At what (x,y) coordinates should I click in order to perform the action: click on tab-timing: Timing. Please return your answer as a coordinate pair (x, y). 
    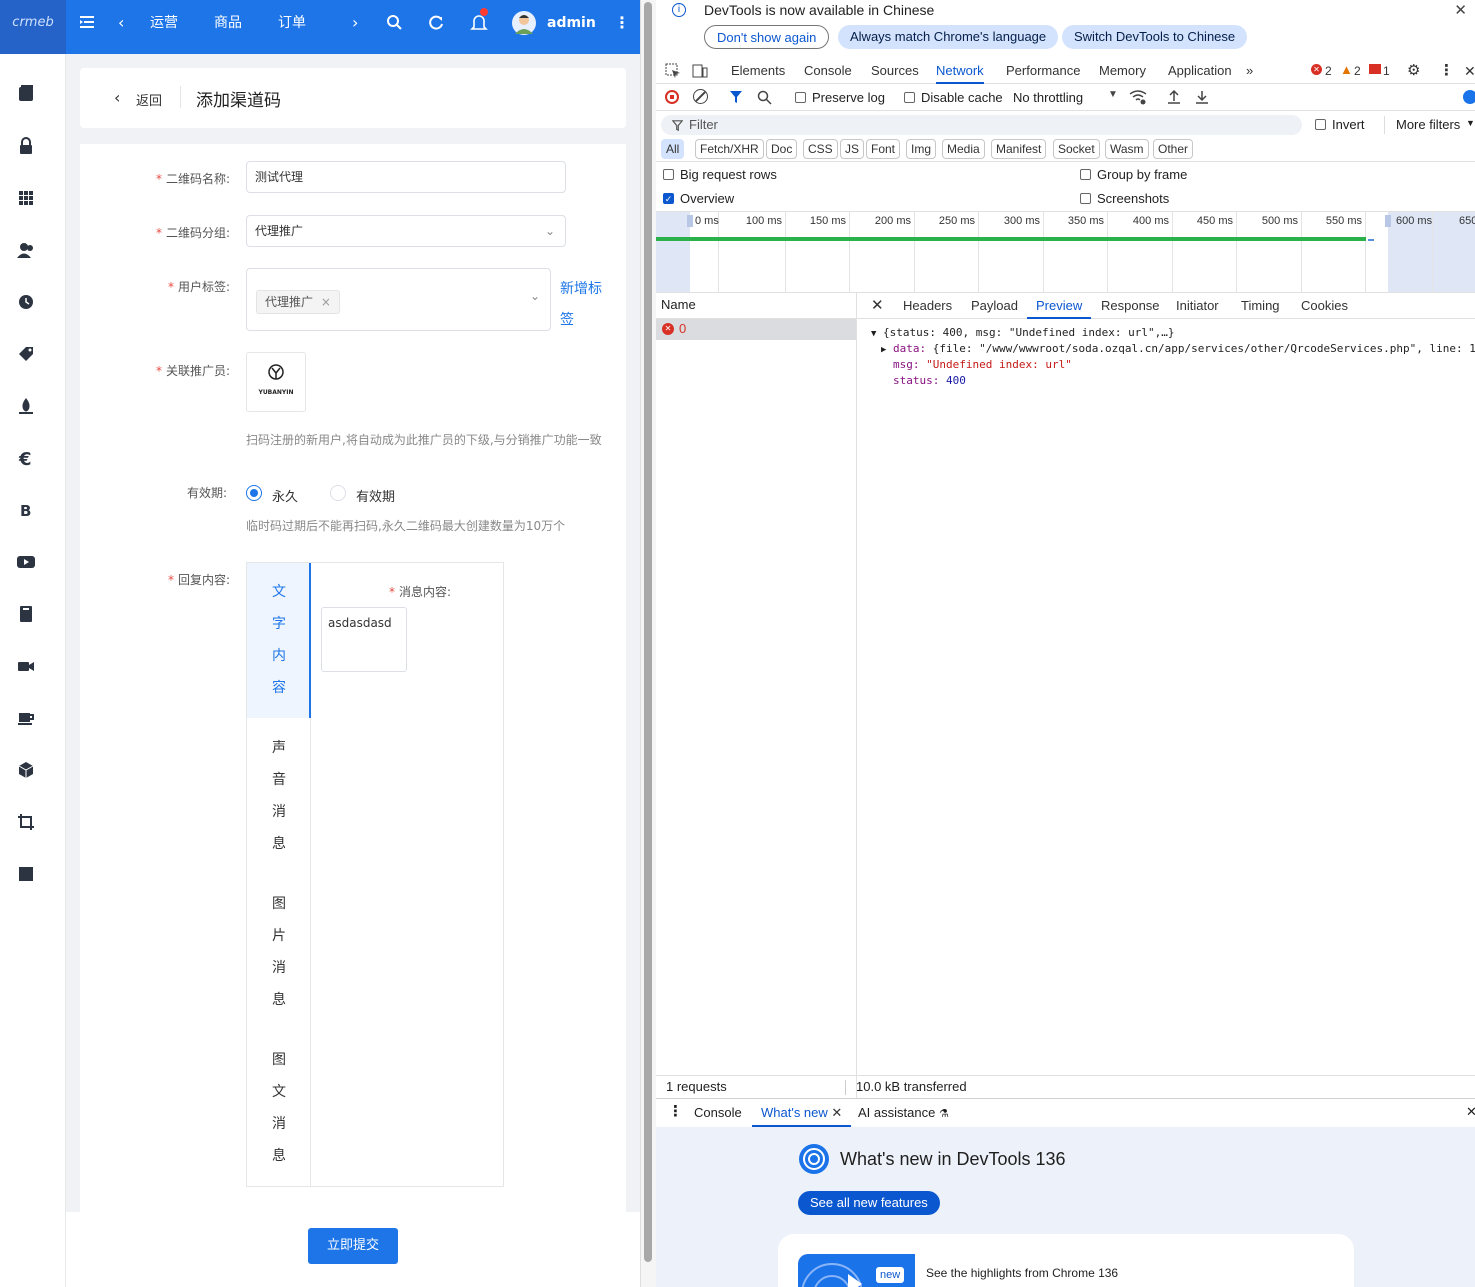
    Looking at the image, I should click on (1260, 306).